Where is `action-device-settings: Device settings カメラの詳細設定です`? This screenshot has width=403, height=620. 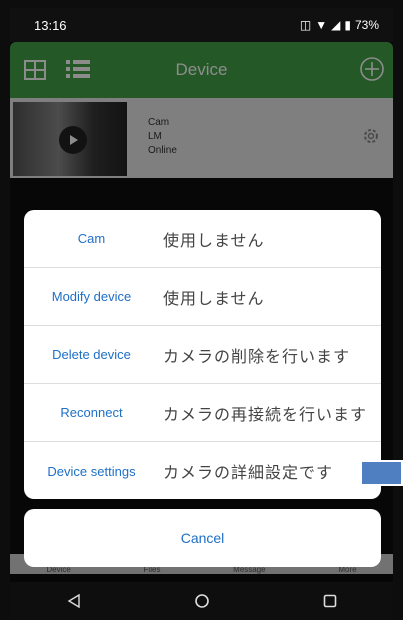
action-device-settings: Device settings カメラの詳細設定です is located at coordinates (202, 470).